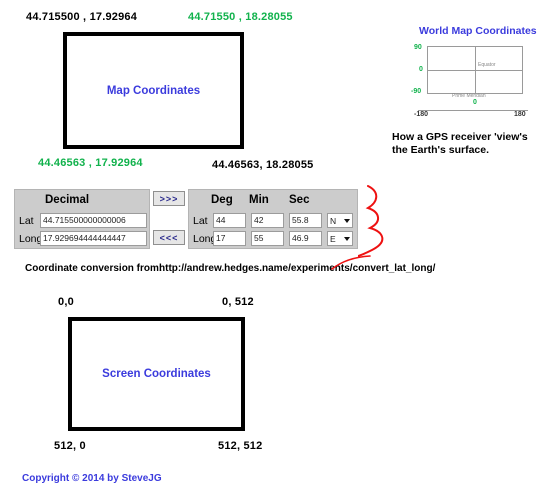  What do you see at coordinates (421, 69) in the screenshot?
I see `world-map-y-tick-0: 0` at bounding box center [421, 69].